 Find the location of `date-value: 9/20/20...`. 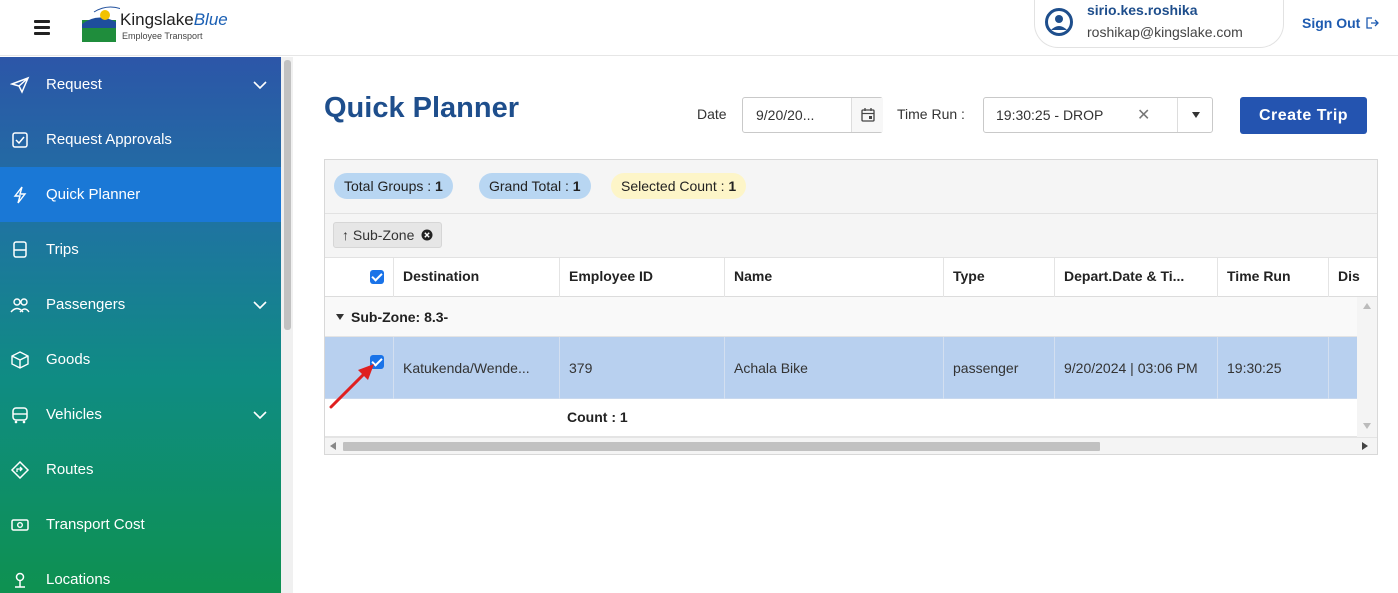

date-value: 9/20/20... is located at coordinates (785, 115).